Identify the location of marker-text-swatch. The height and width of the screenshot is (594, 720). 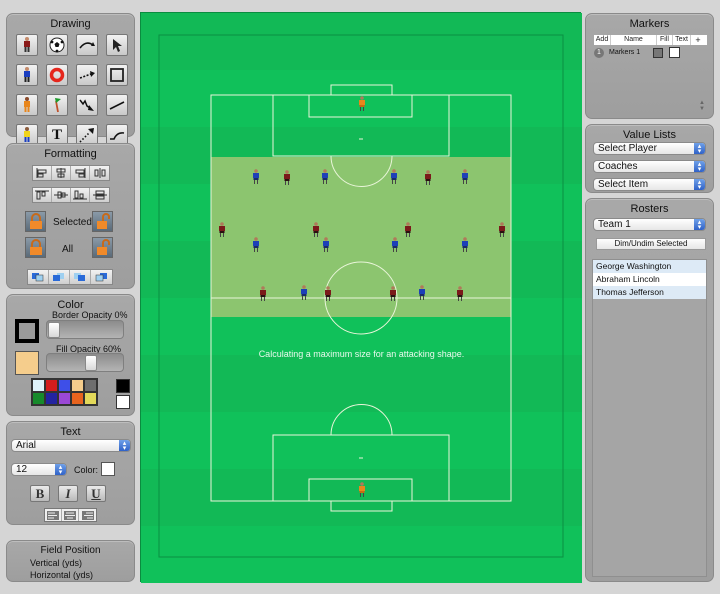
(674, 52).